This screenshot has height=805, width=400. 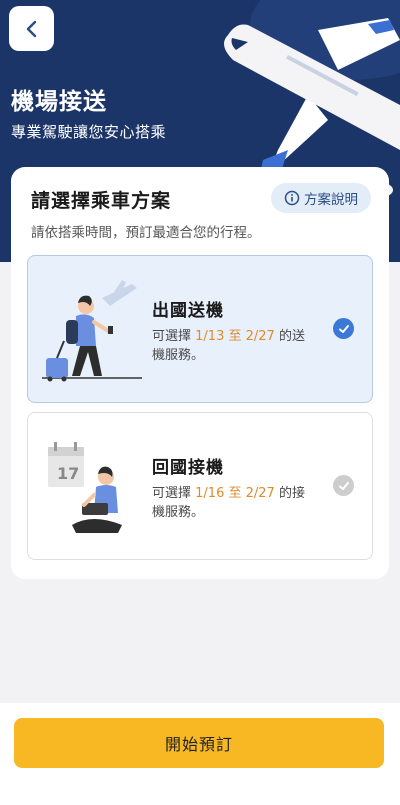 I want to click on date-start: 1/13, so click(x=210, y=336).